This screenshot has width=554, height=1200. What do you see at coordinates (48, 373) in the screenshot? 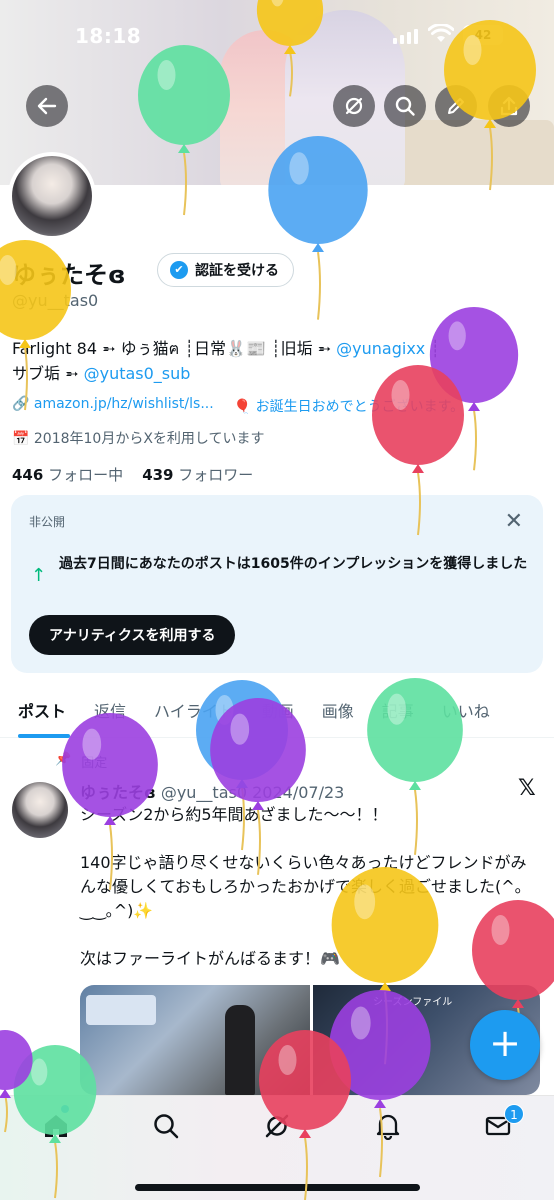
I see `bio-line-2-text: サブ垢 ➵` at bounding box center [48, 373].